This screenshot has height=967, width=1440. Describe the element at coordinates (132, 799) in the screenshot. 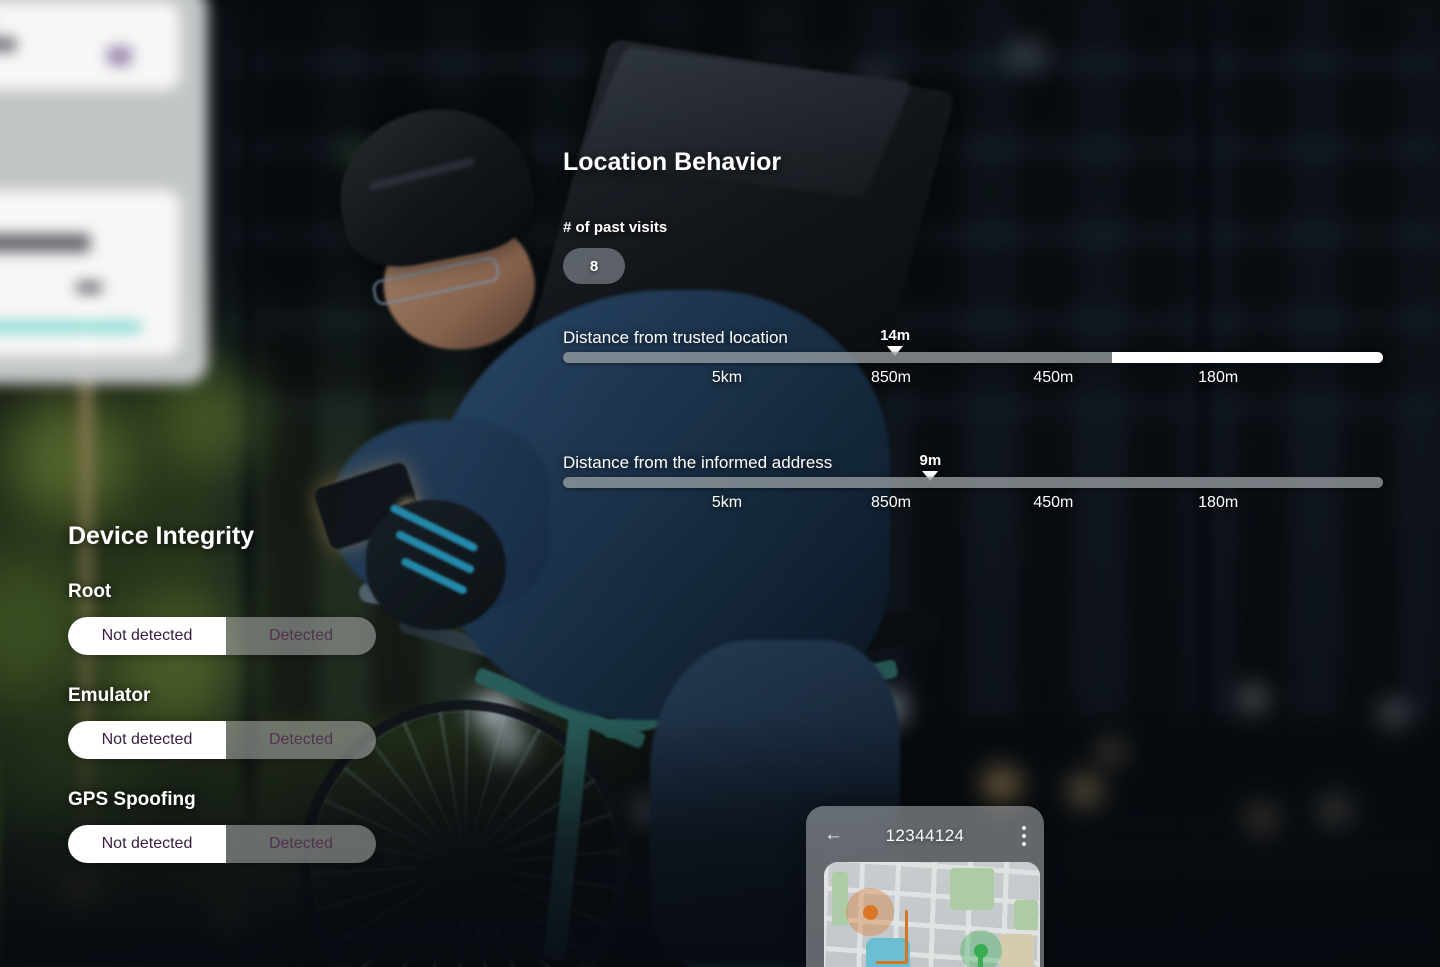

I see `row-label: GPS Spoofing` at that location.